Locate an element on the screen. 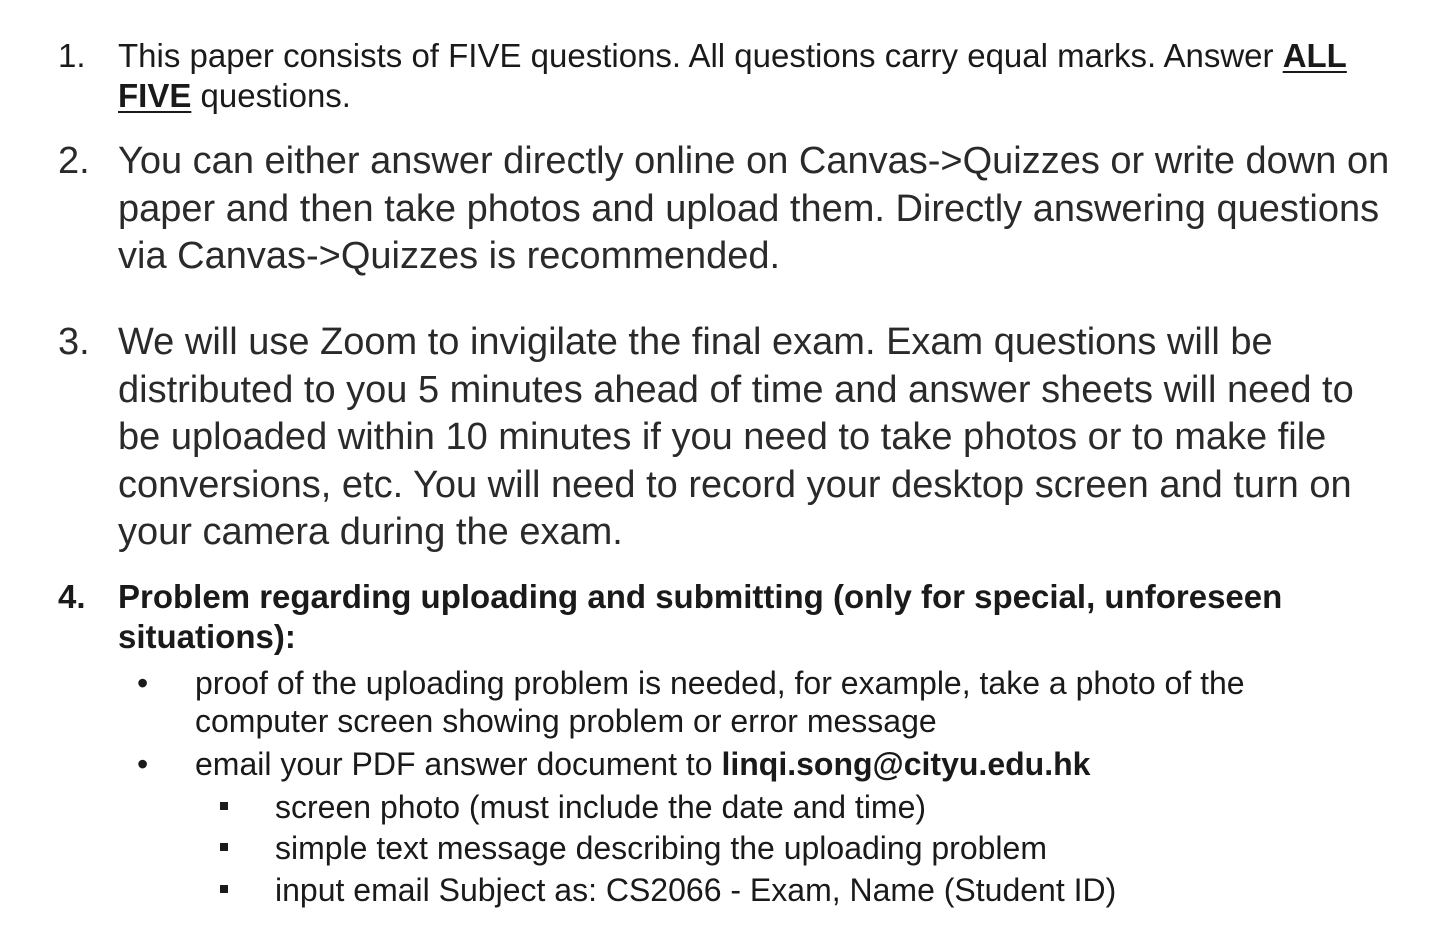  item-number: 4. is located at coordinates (72, 596).